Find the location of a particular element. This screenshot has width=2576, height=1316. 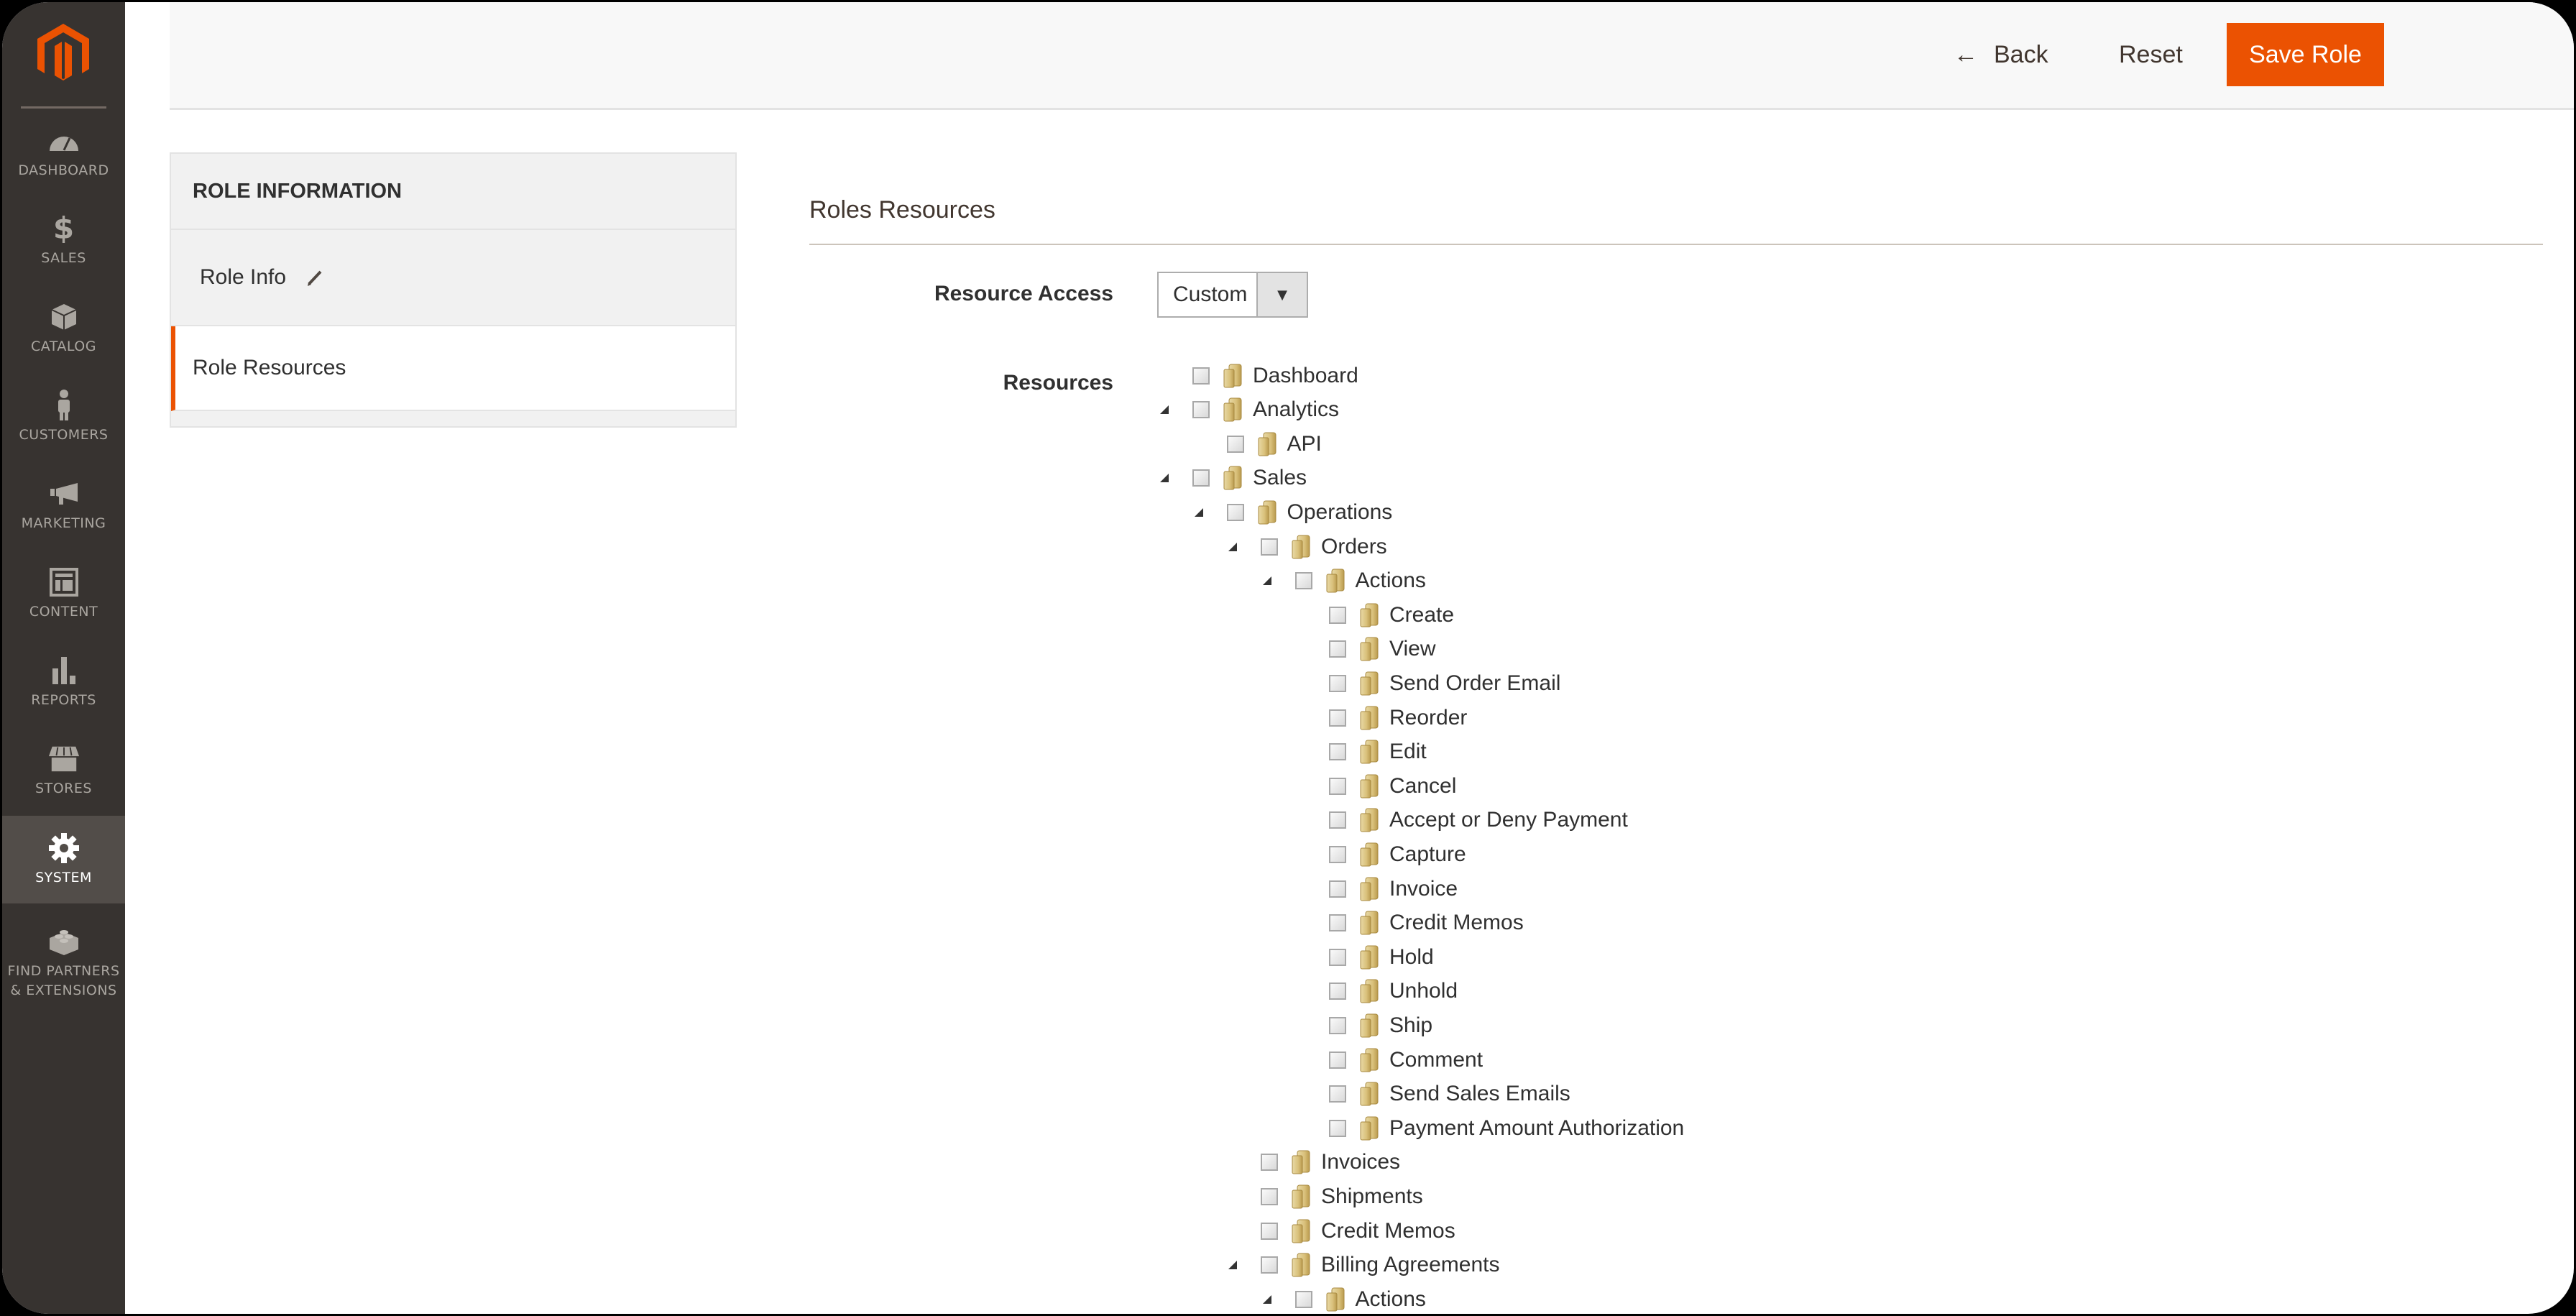

tree-node-label: Send Order Email is located at coordinates (1474, 683).